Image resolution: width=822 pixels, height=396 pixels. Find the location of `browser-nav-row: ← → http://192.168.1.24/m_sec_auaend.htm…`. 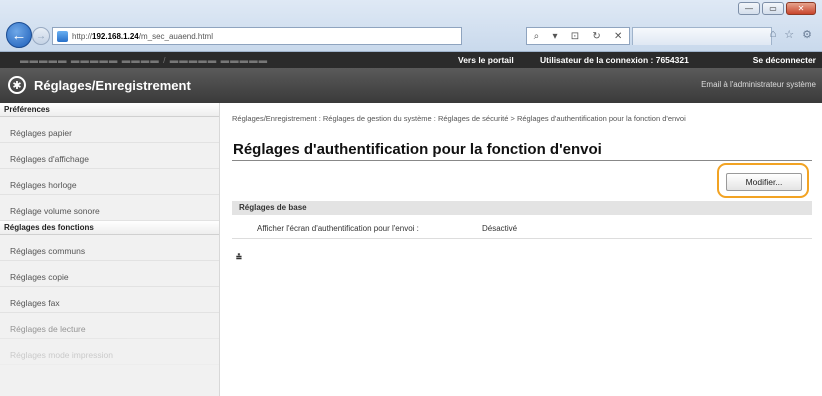

browser-nav-row: ← → http://192.168.1.24/m_sec_auaend.htm… is located at coordinates (411, 35).